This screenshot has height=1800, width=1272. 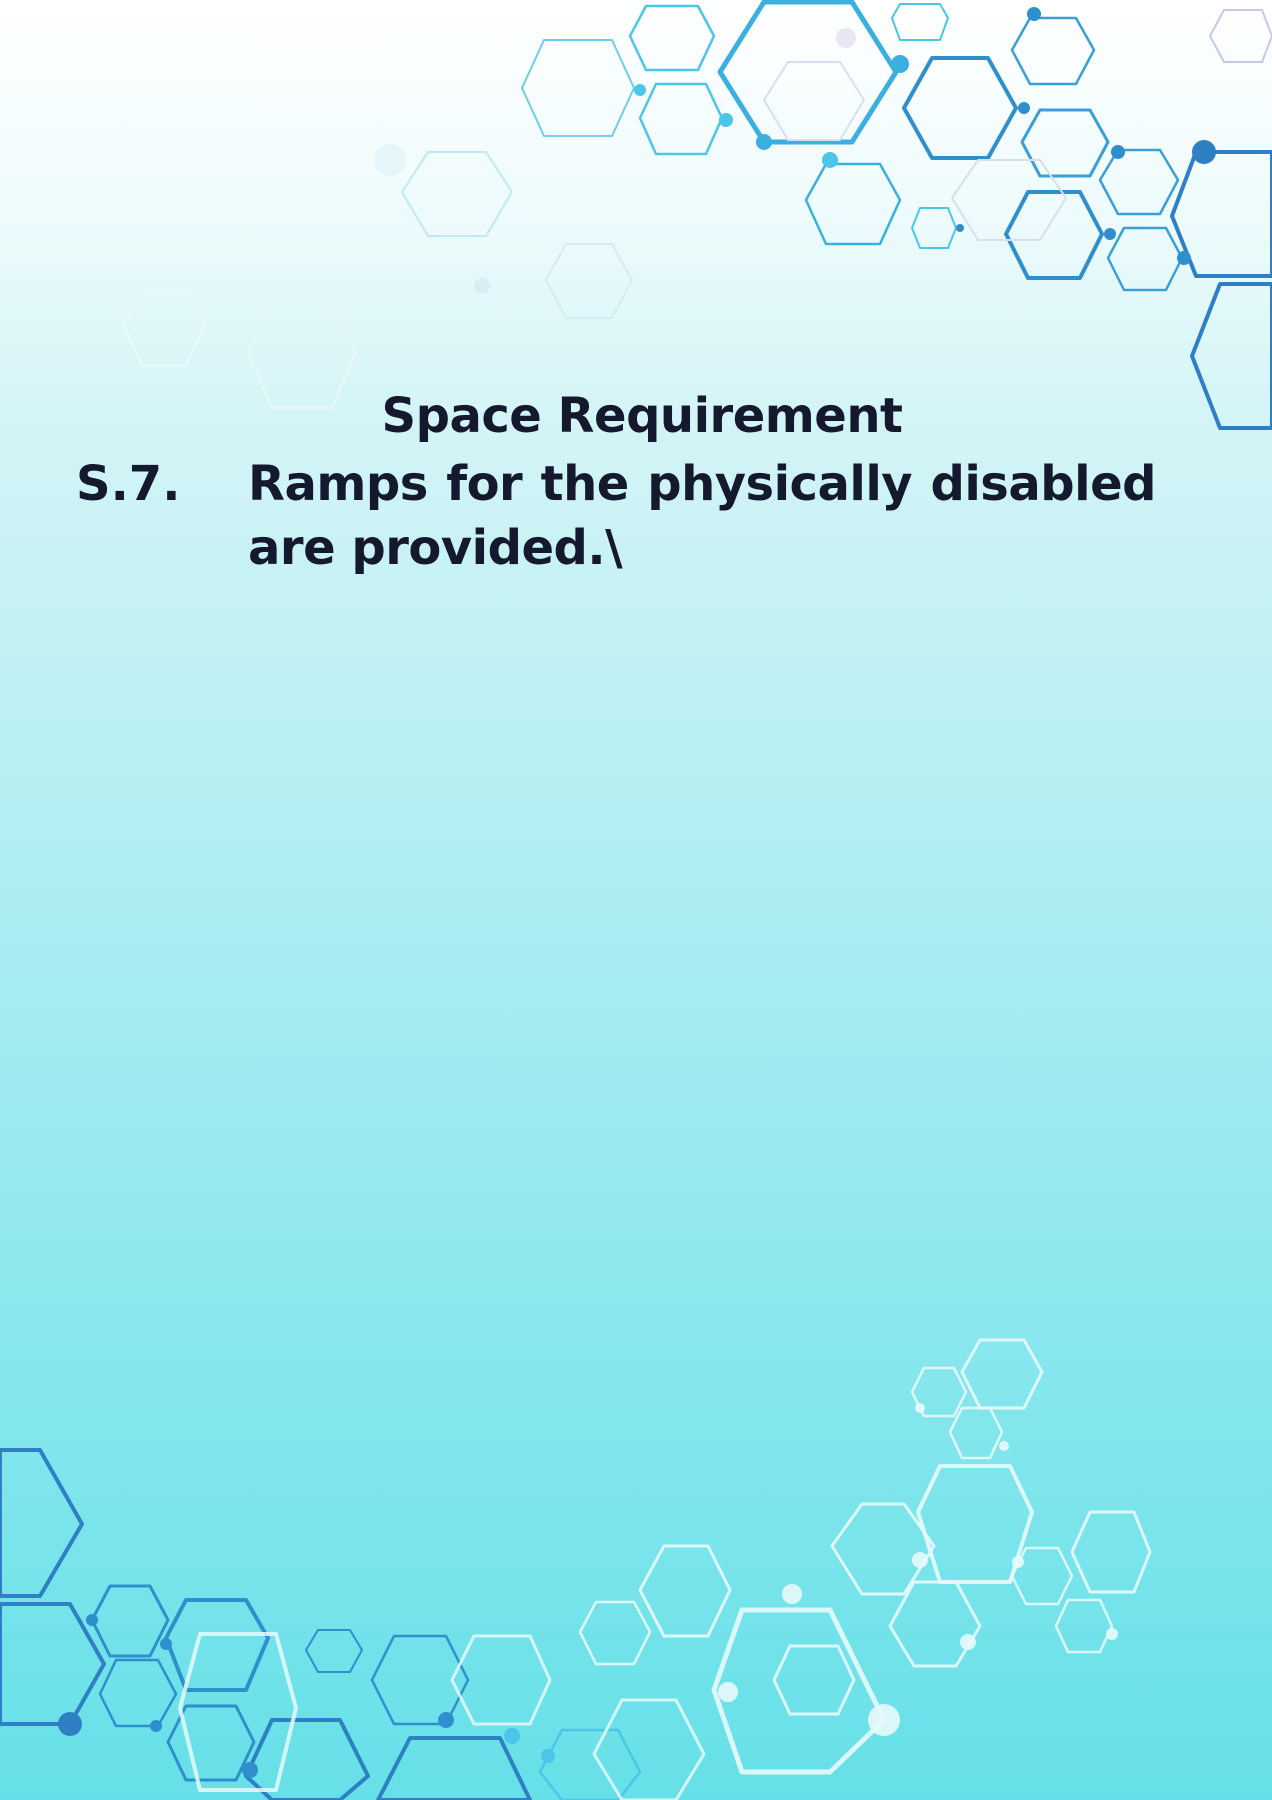 I want to click on requirement-number: S.7., so click(x=128, y=484).